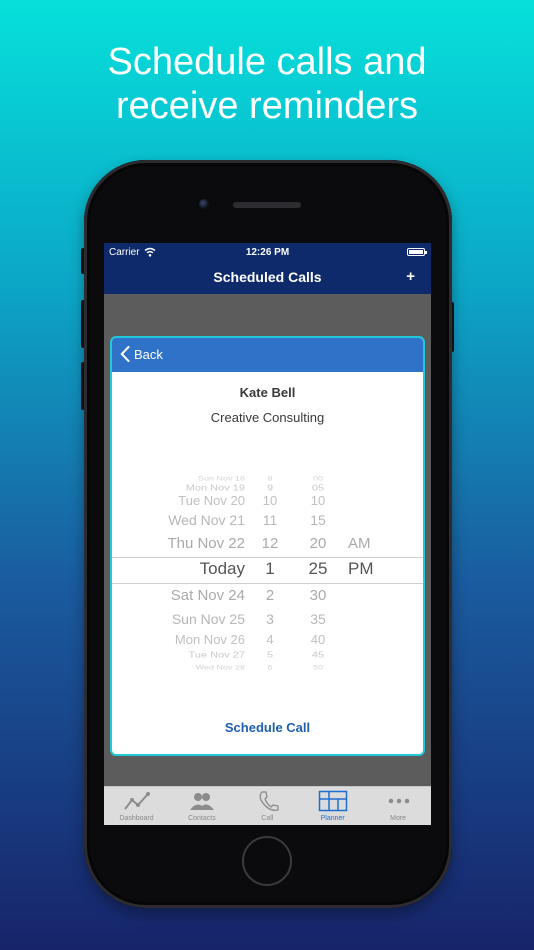 This screenshot has height=950, width=534. I want to click on picker-row: Thu Nov 22 12 20 AM, so click(267, 544).